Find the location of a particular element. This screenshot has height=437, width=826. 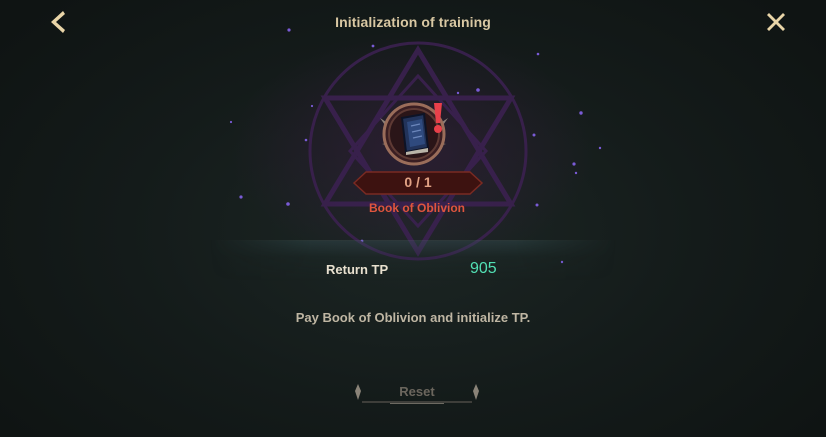

return-tp-value: 905 is located at coordinates (483, 268).